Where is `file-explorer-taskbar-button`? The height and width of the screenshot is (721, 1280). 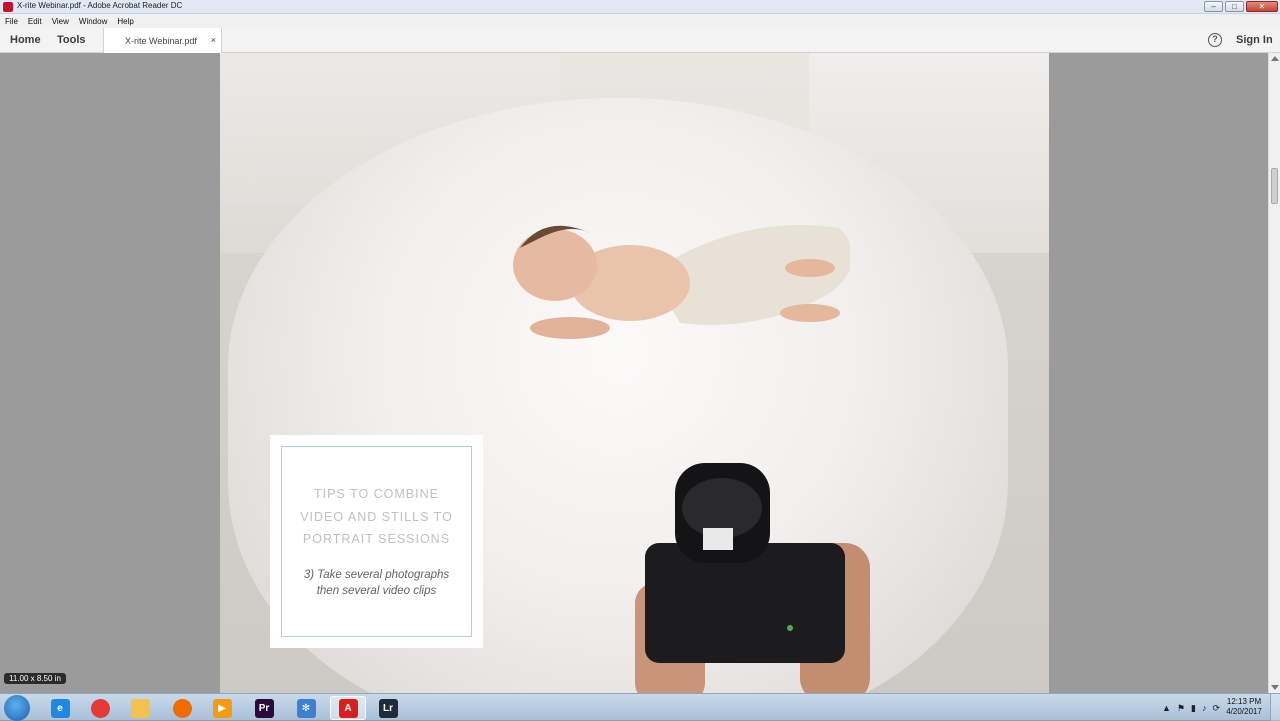 file-explorer-taskbar-button is located at coordinates (140, 708).